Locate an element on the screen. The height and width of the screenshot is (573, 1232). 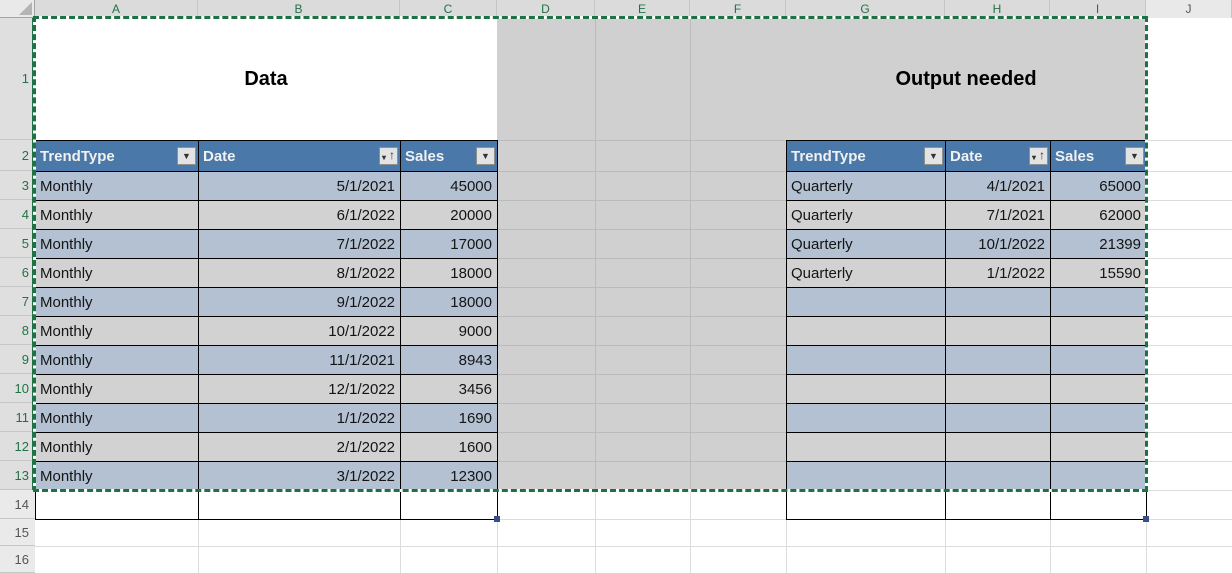
cell-c9: 8943 is located at coordinates (449, 360).